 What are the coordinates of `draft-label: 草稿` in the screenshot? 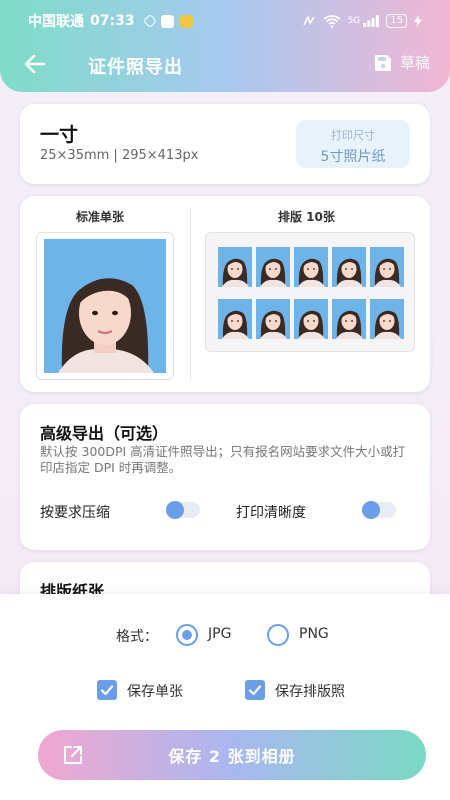 It's located at (414, 63).